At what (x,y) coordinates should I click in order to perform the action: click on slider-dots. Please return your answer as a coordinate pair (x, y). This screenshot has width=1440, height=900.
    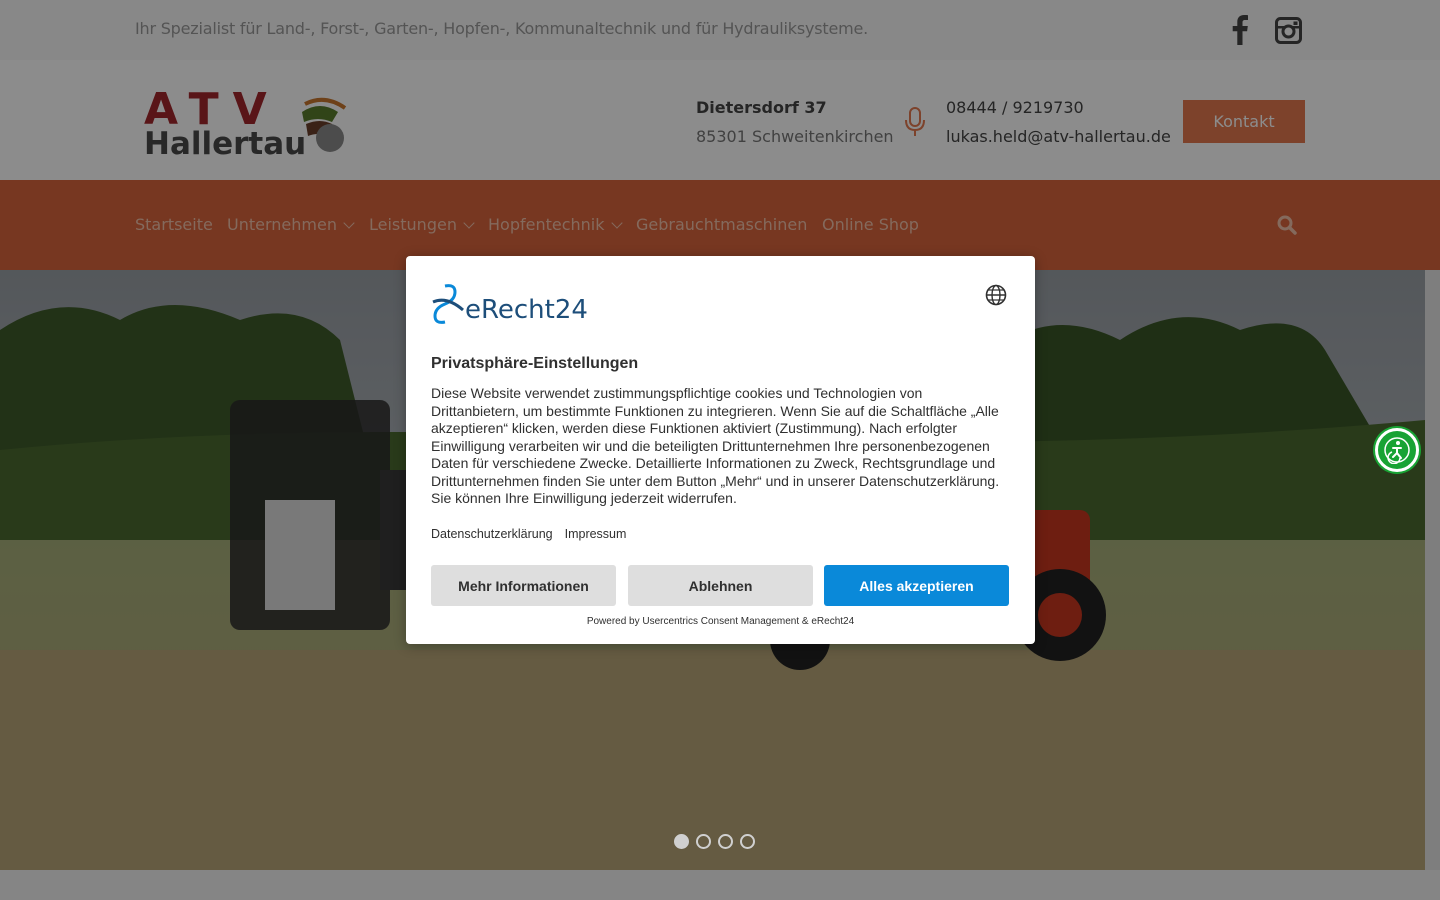
    Looking at the image, I should click on (714, 841).